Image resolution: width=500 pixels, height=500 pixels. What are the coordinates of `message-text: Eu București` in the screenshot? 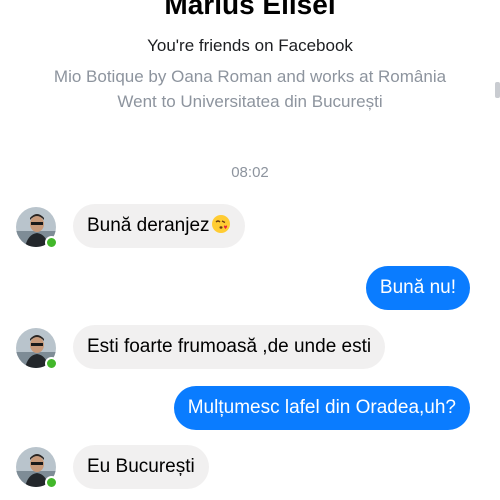 It's located at (141, 466).